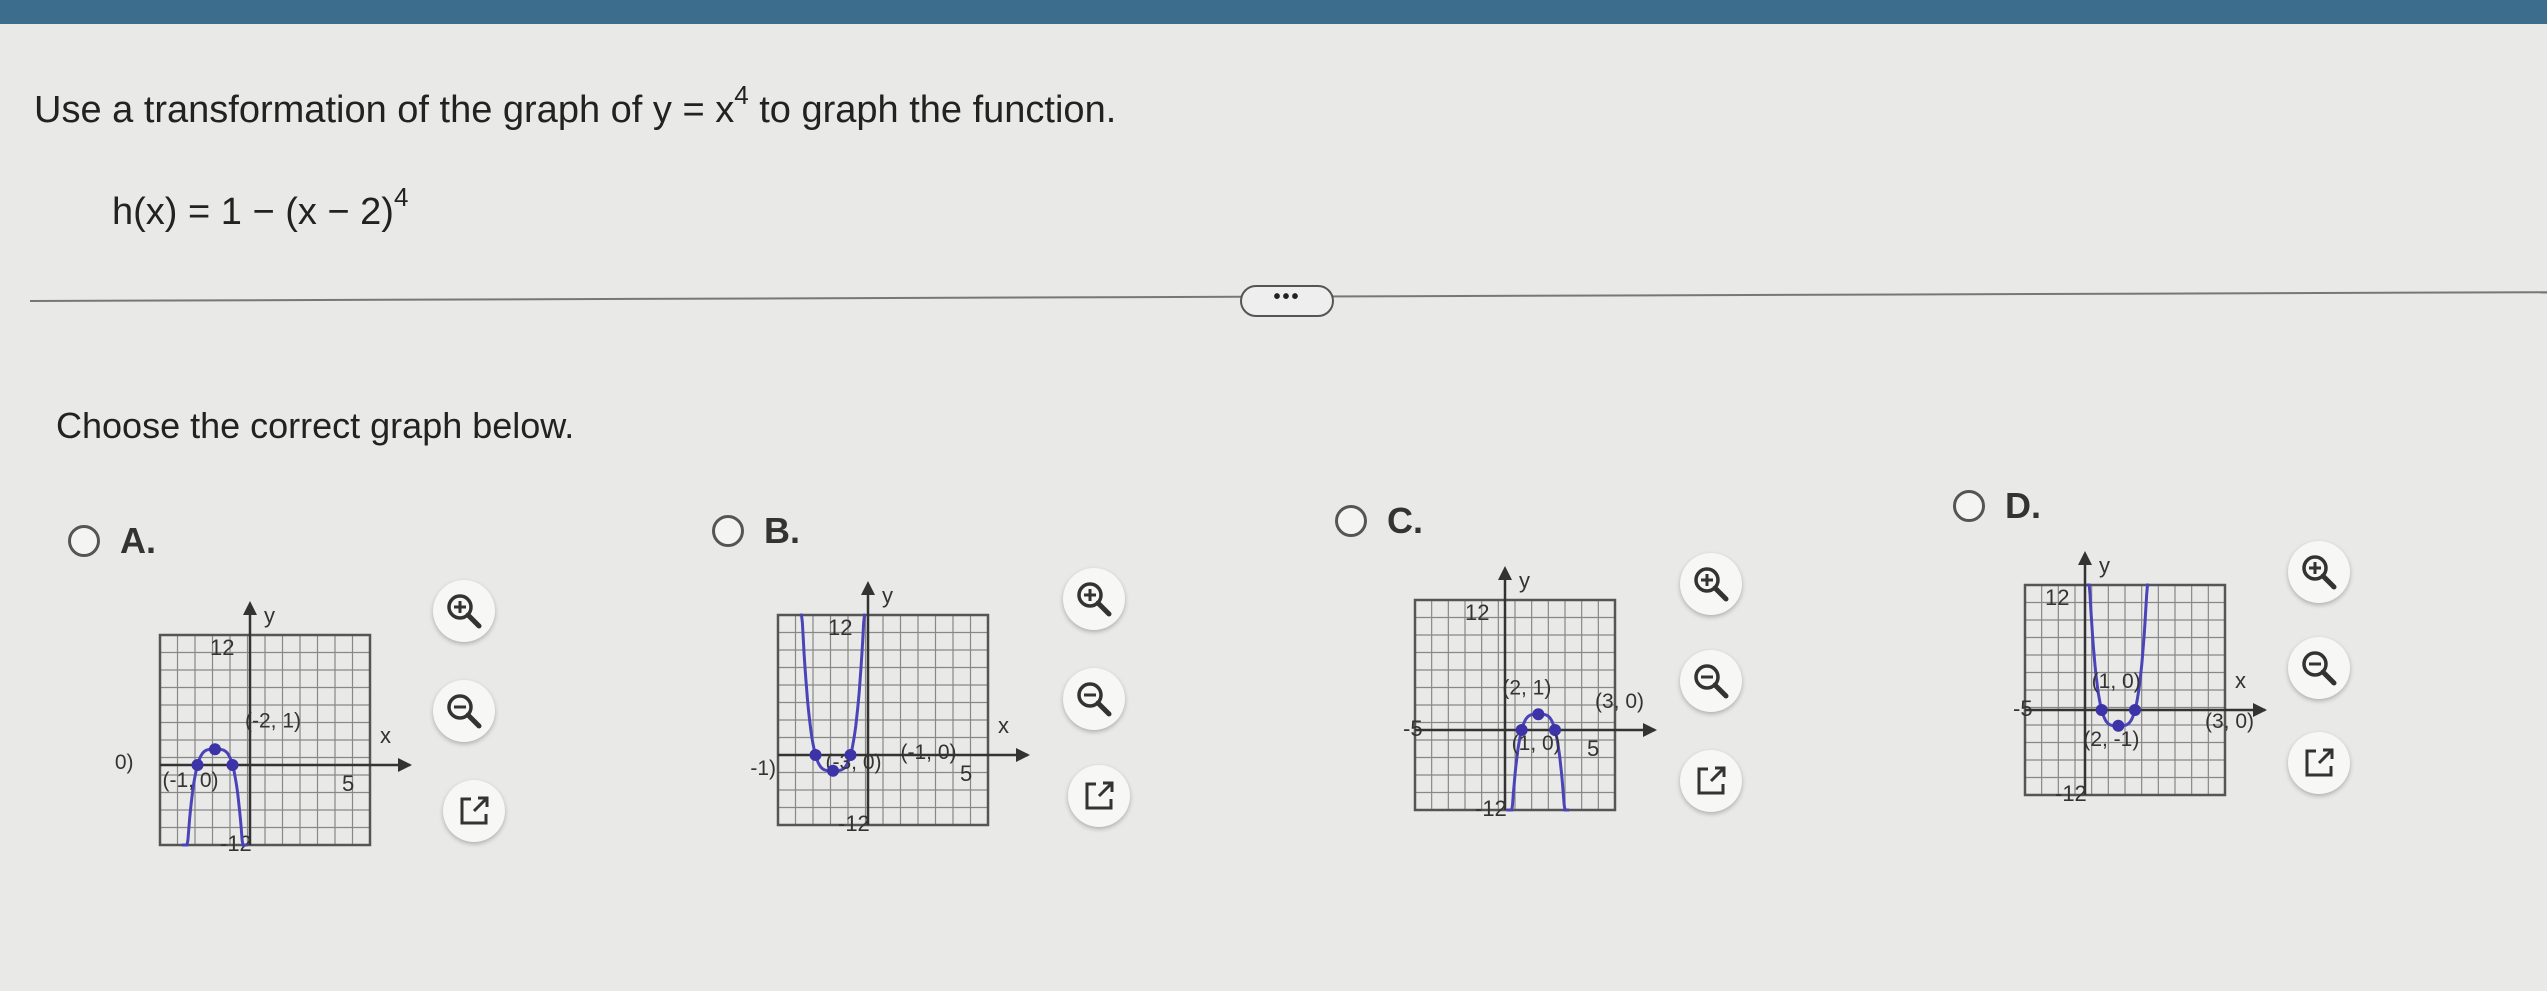  I want to click on option-d-zoom-out-button, so click(2319, 668).